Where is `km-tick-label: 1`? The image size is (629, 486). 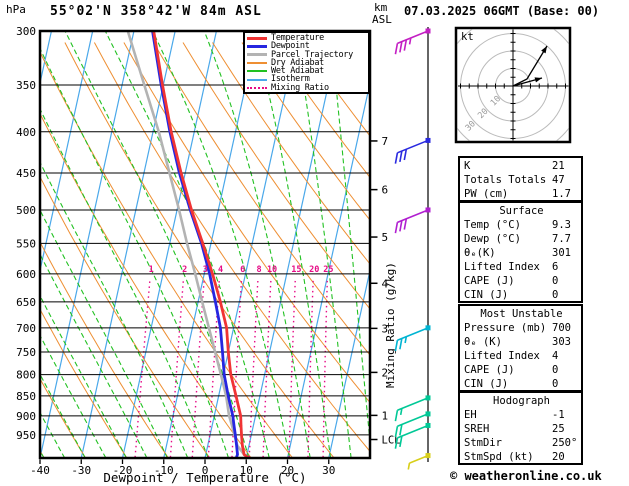 km-tick-label: 1 is located at coordinates (385, 415).